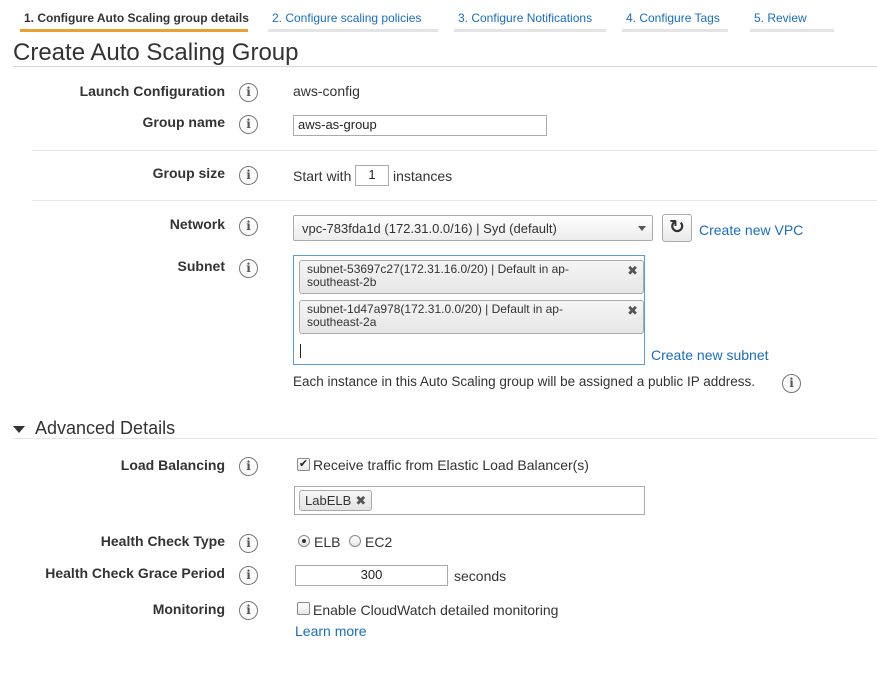  What do you see at coordinates (675, 16) in the screenshot?
I see `tab-tags: 4. Configure Tags` at bounding box center [675, 16].